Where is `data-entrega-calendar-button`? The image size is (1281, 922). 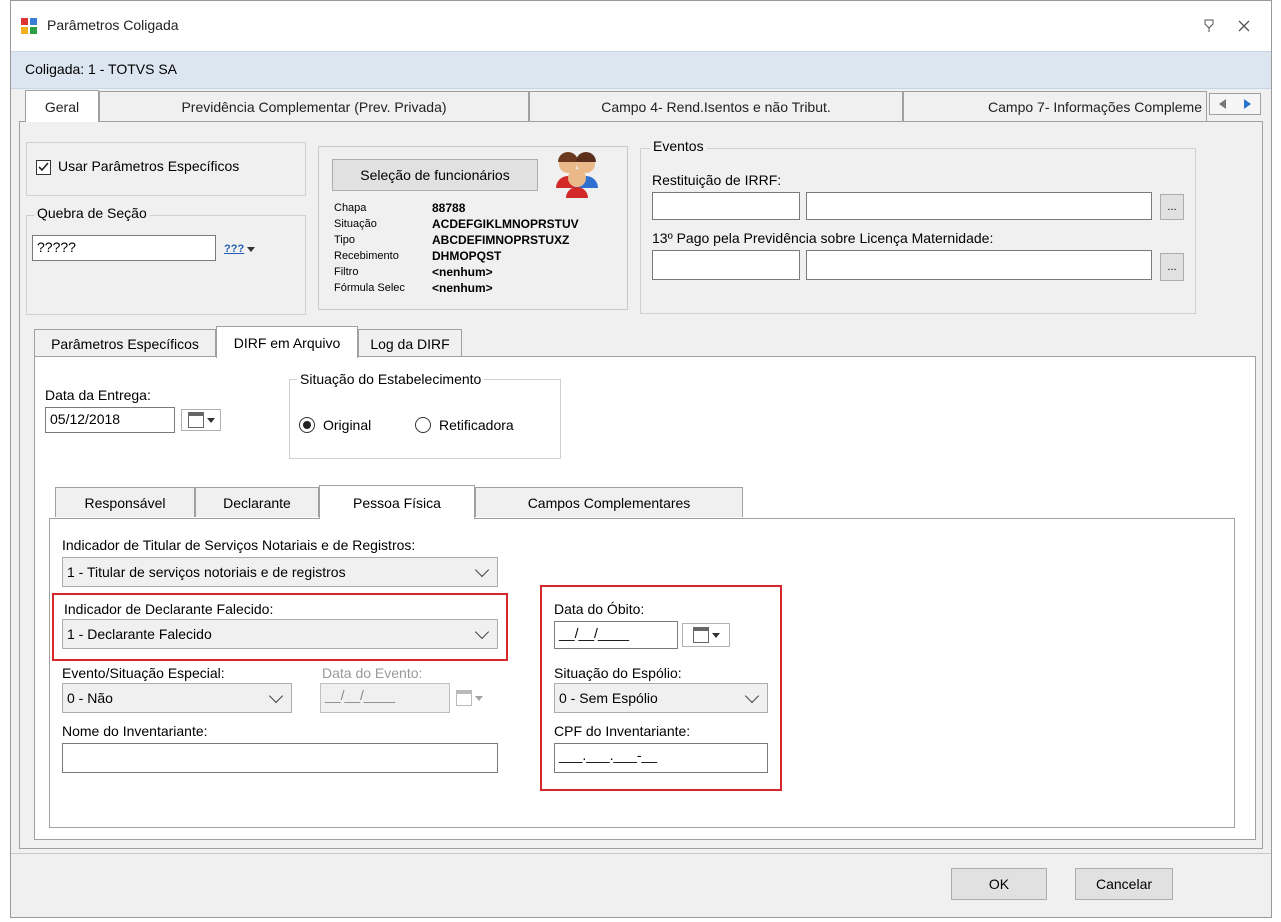
data-entrega-calendar-button is located at coordinates (201, 420).